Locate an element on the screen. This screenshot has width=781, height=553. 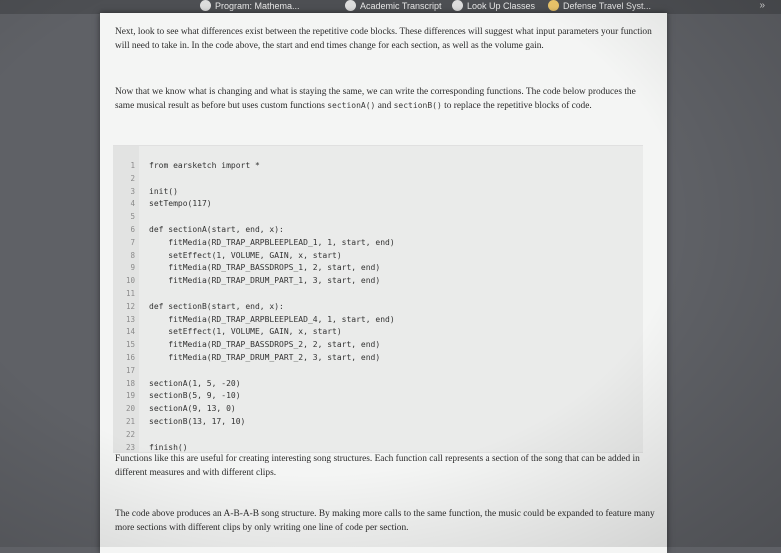
line-number: 7 is located at coordinates (132, 242).